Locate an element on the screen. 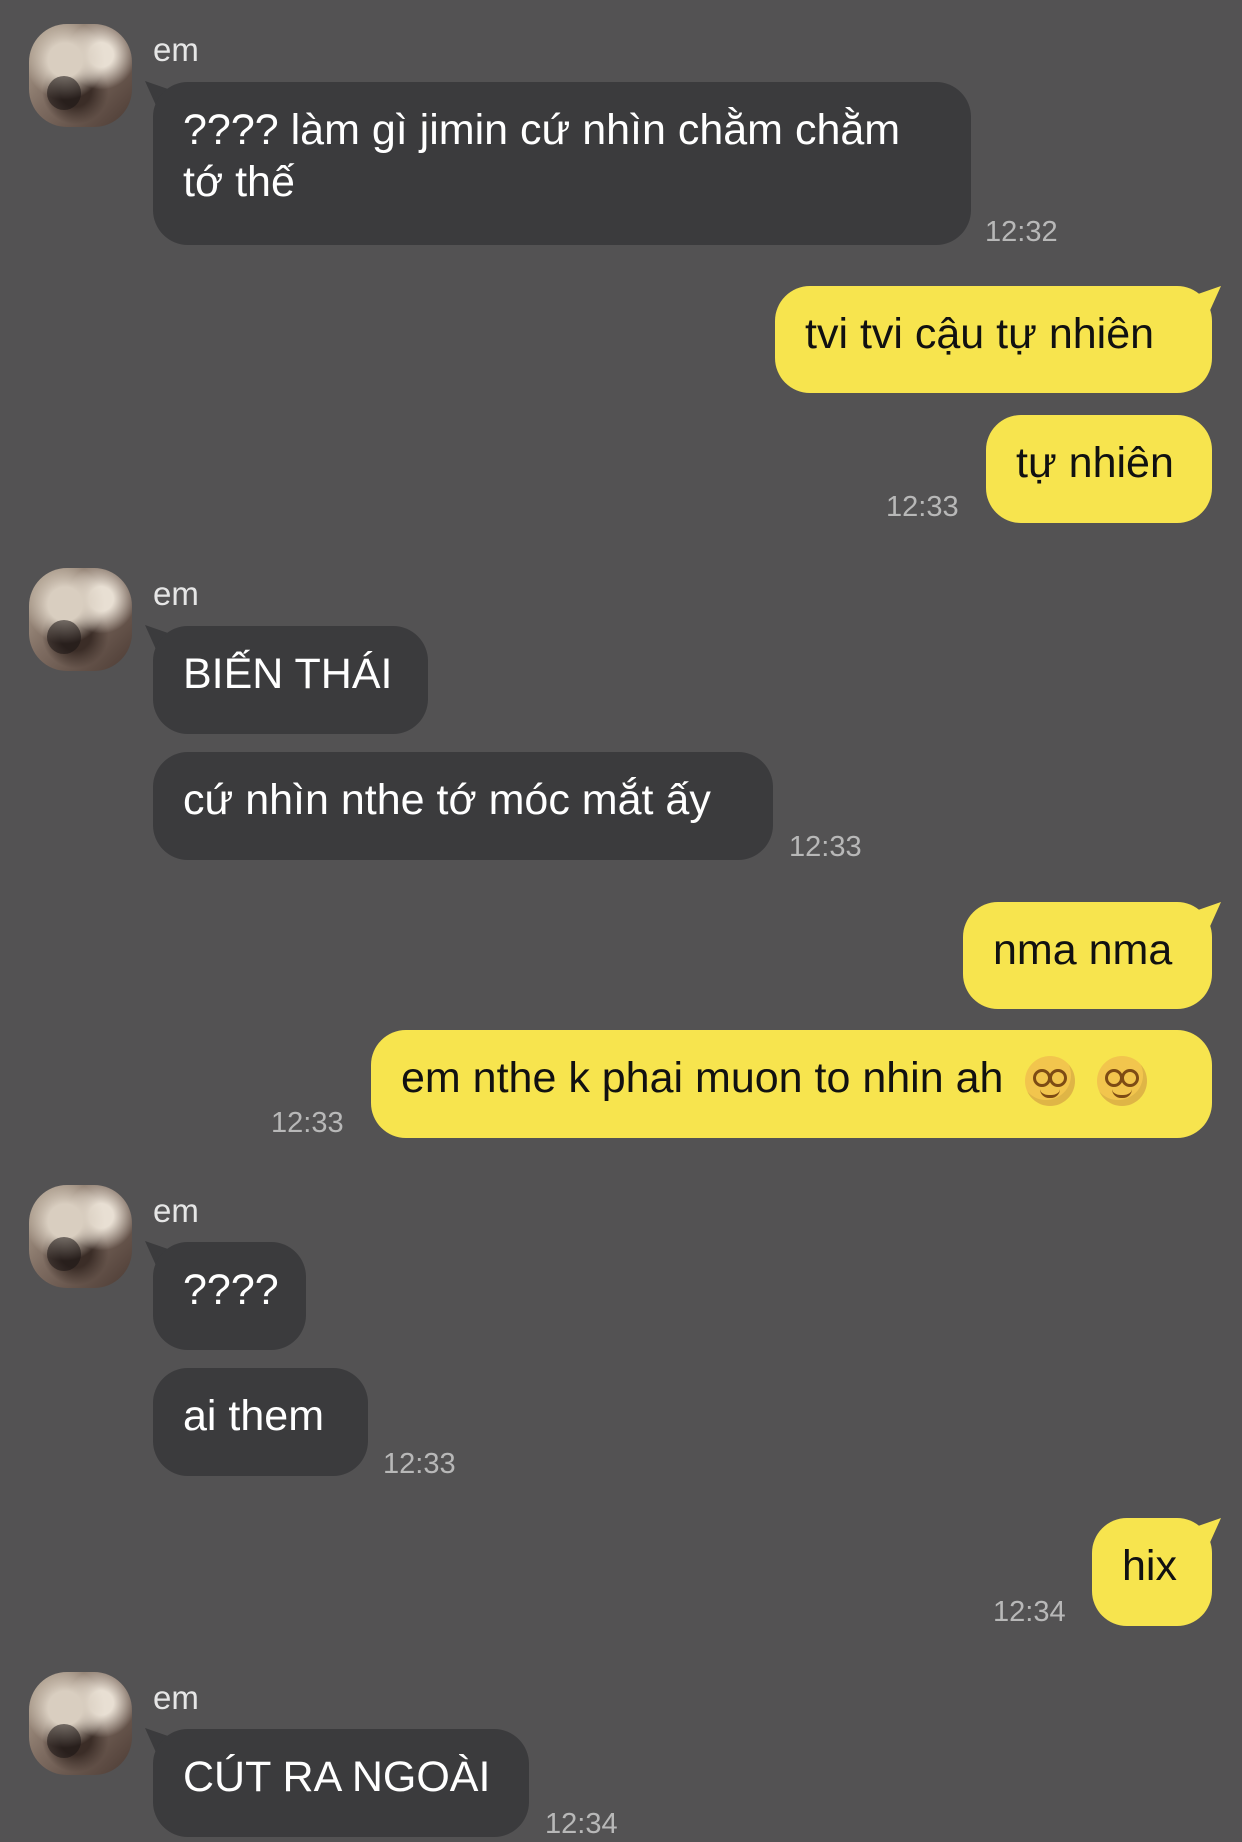 The height and width of the screenshot is (1842, 1242). incoming-message-bubble: CÚT RA NGOÀI is located at coordinates (341, 1783).